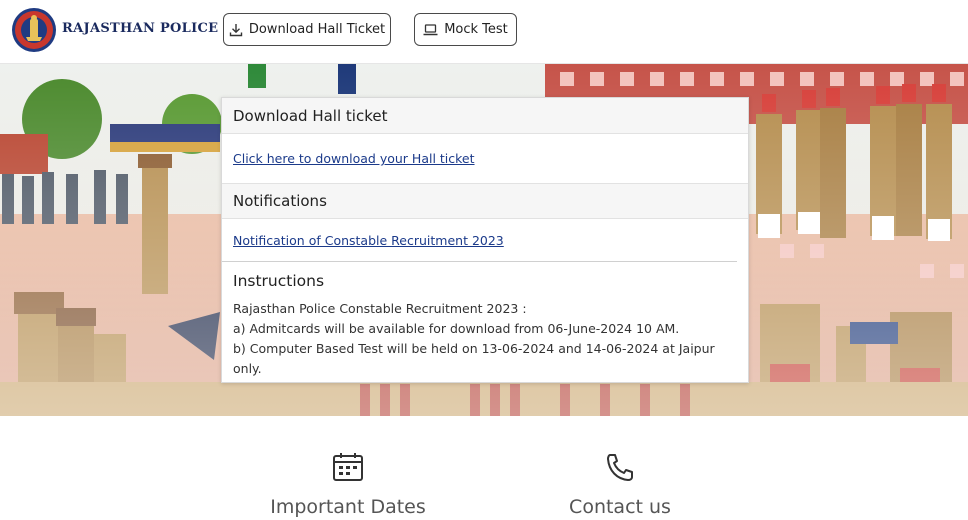 Image resolution: width=968 pixels, height=520 pixels. Describe the element at coordinates (236, 29) in the screenshot. I see `download-icon` at that location.